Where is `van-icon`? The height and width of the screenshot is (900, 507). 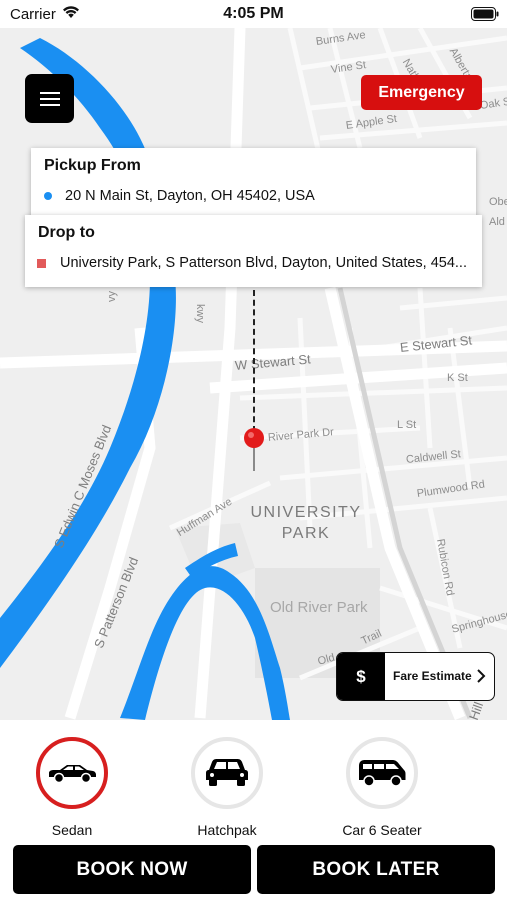 van-icon is located at coordinates (382, 773).